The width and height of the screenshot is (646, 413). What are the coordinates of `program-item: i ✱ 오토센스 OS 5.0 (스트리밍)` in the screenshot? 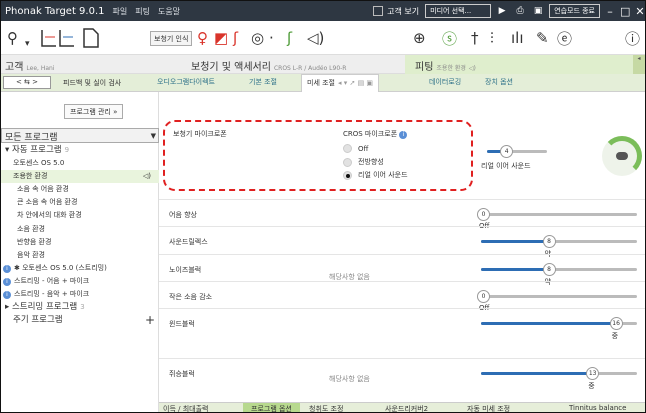 It's located at (80, 268).